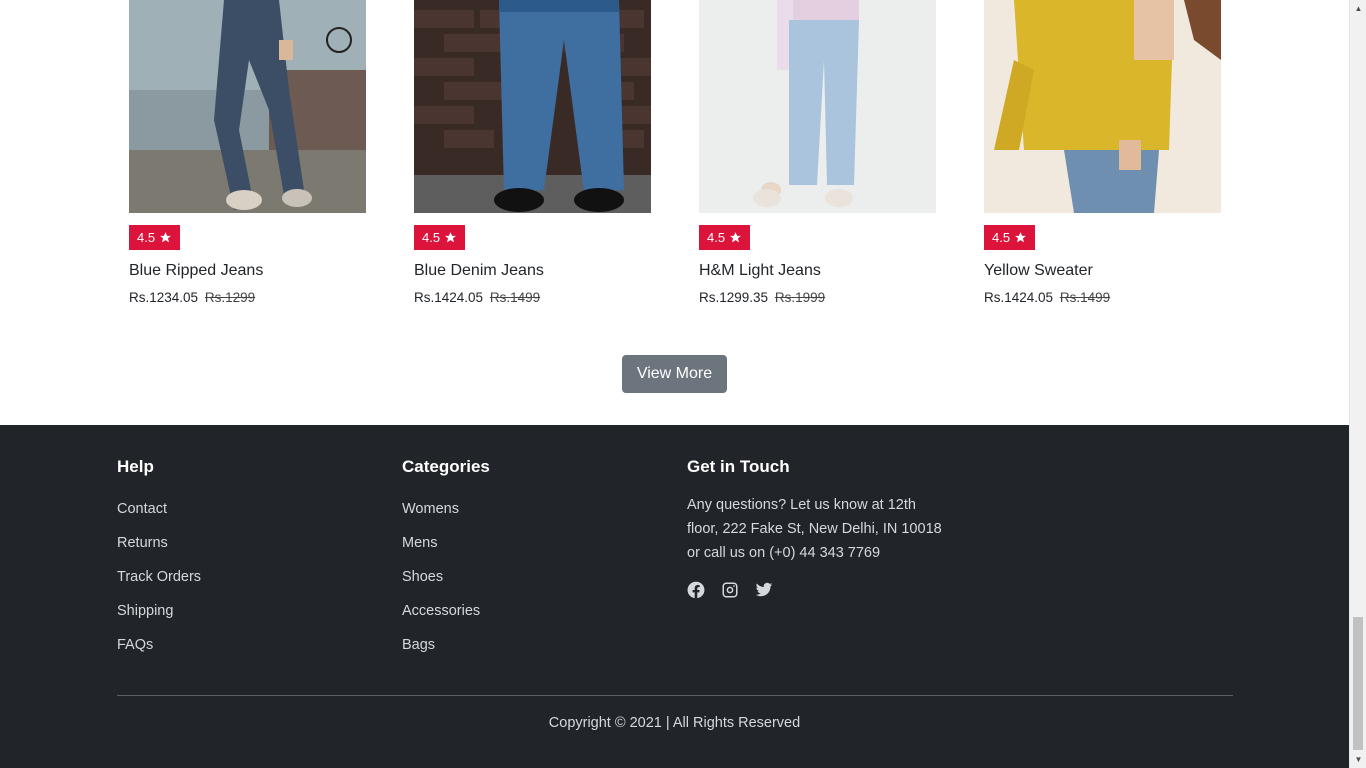  Describe the element at coordinates (696, 590) in the screenshot. I see `facebook-icon` at that location.